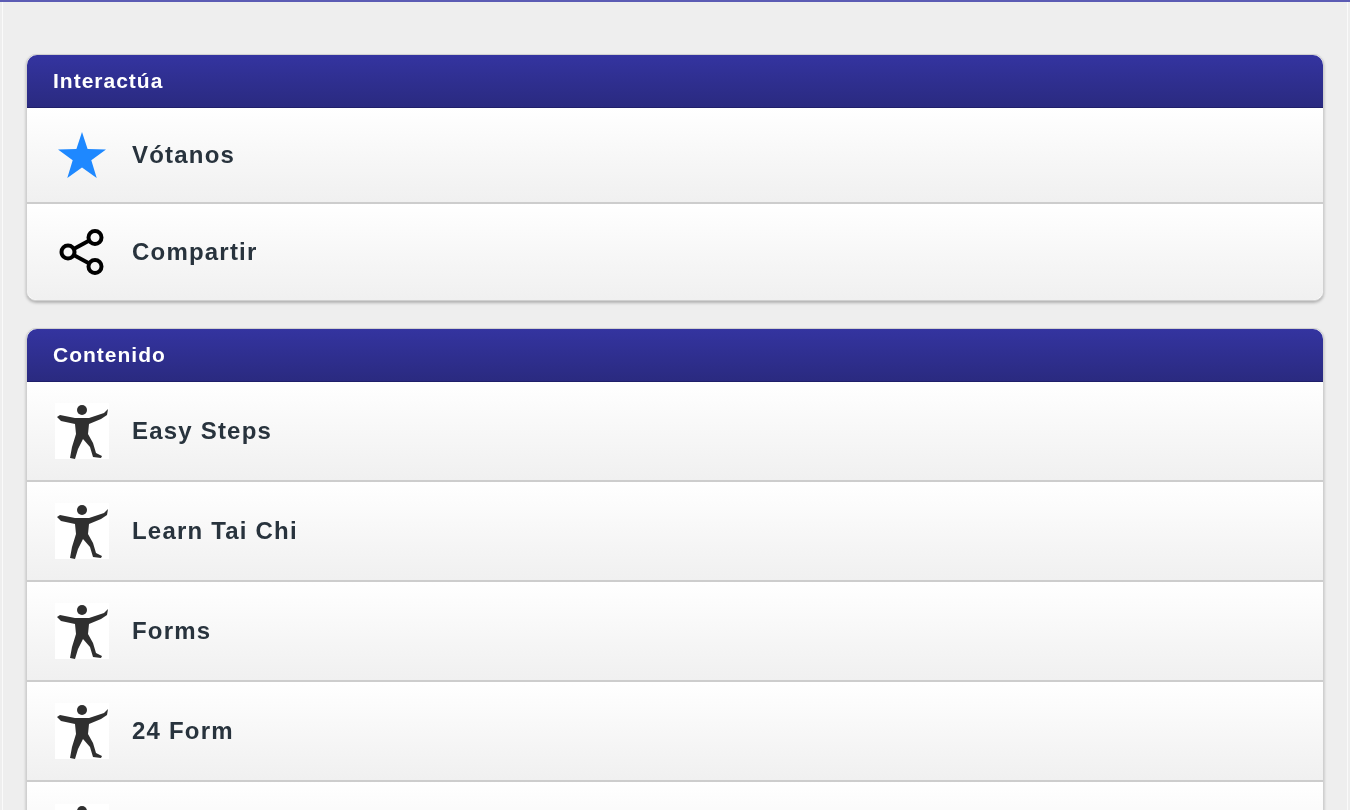  Describe the element at coordinates (675, 532) in the screenshot. I see `list-item: Learn Tai Chi` at that location.